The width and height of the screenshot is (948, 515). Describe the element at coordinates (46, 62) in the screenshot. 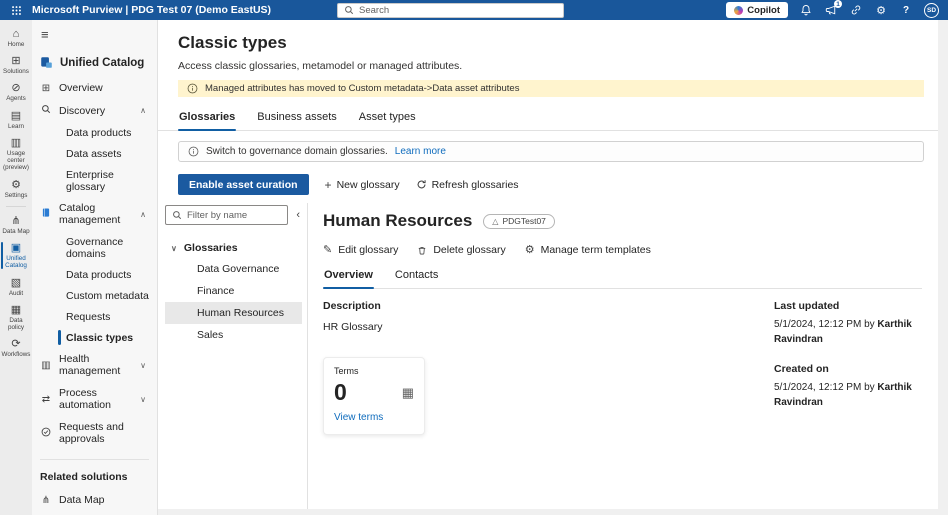

I see `unified-catalog-logo-icon` at that location.